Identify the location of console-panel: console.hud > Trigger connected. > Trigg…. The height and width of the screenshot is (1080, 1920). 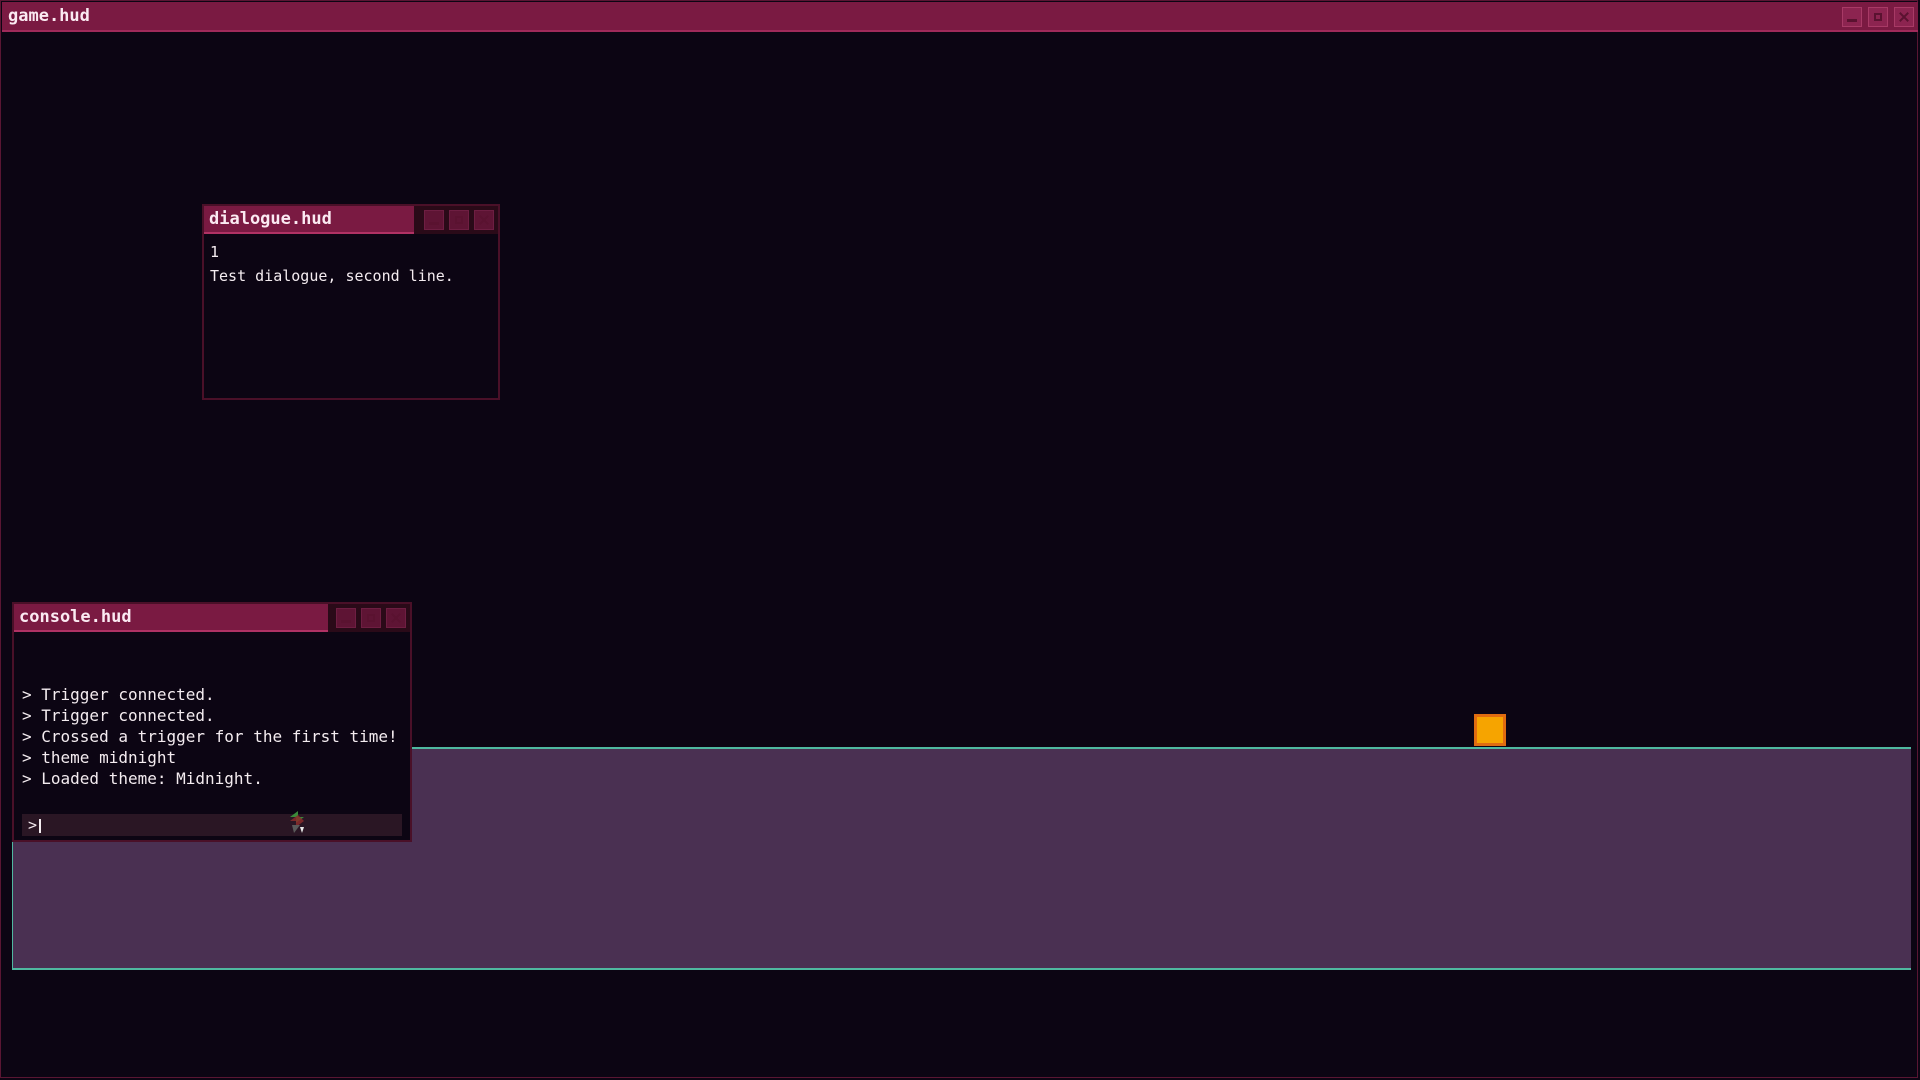
(212, 722).